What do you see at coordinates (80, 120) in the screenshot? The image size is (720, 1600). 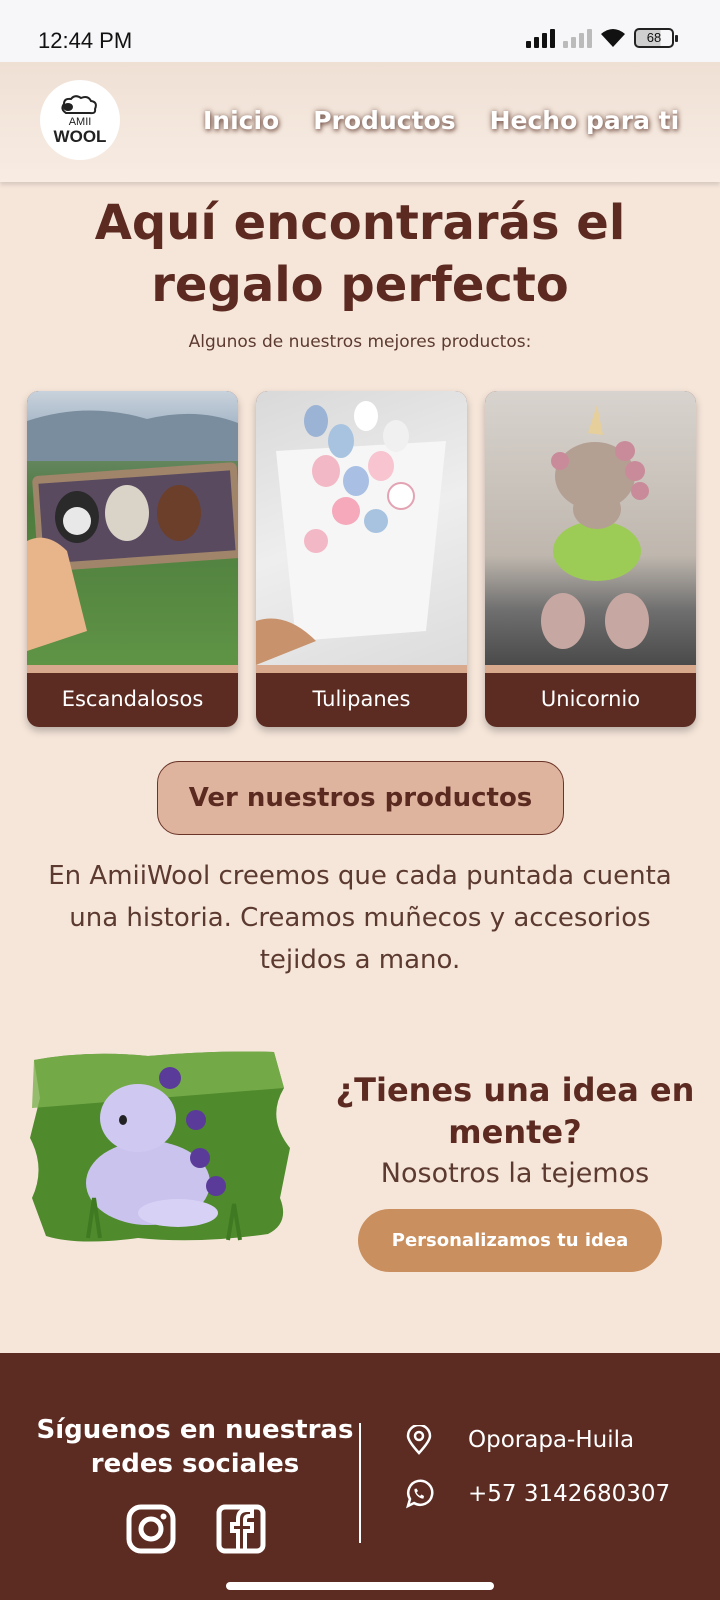 I see `amiiwool-logo: AMII WOOL` at bounding box center [80, 120].